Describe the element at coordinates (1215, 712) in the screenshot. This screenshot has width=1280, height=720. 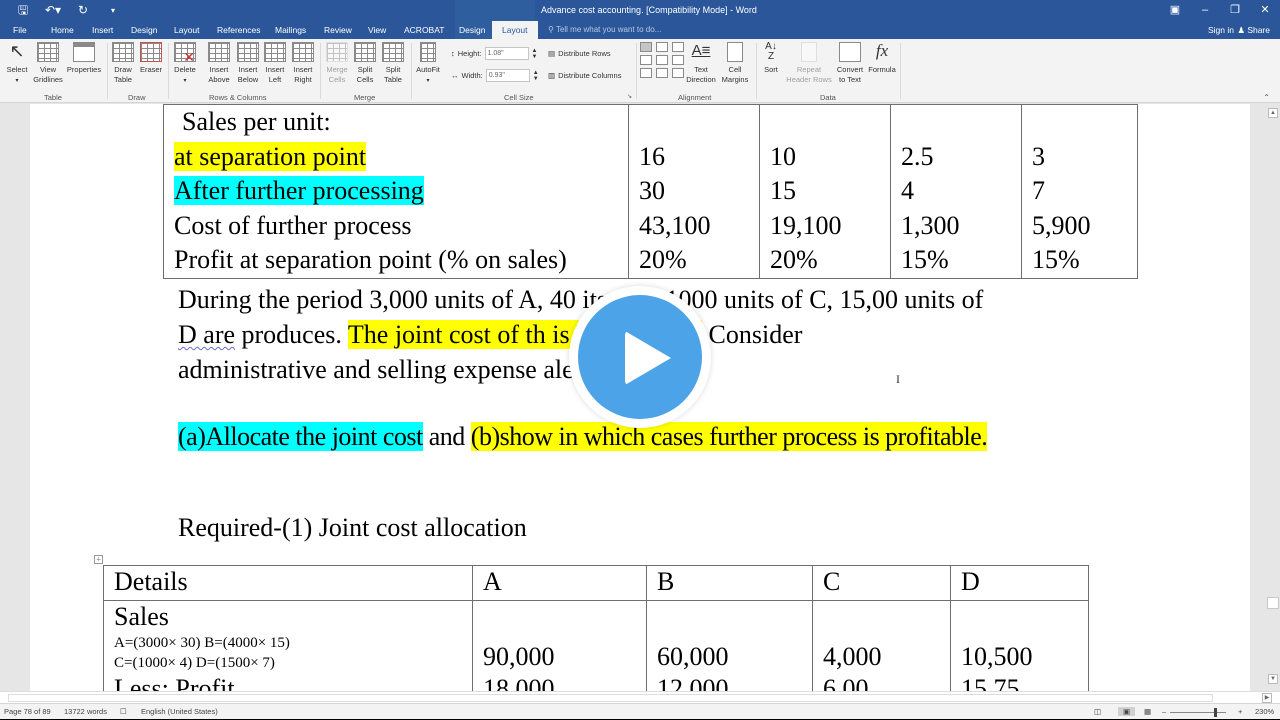
I see `zoom-slider-thumb` at that location.